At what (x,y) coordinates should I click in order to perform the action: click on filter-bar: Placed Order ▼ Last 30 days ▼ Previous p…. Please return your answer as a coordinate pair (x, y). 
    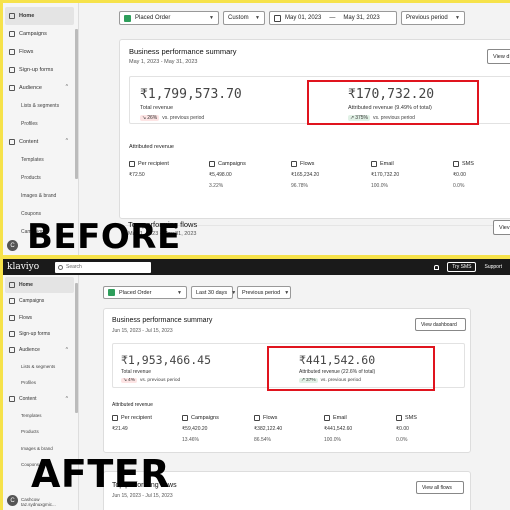
    Looking at the image, I should click on (197, 292).